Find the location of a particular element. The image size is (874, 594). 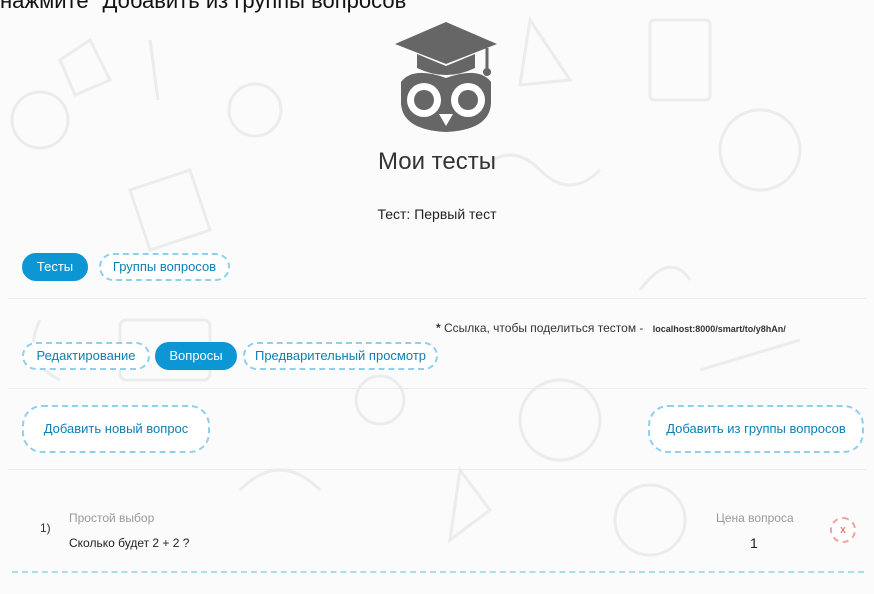

tab-preview: Предварительный просмотр is located at coordinates (340, 356).